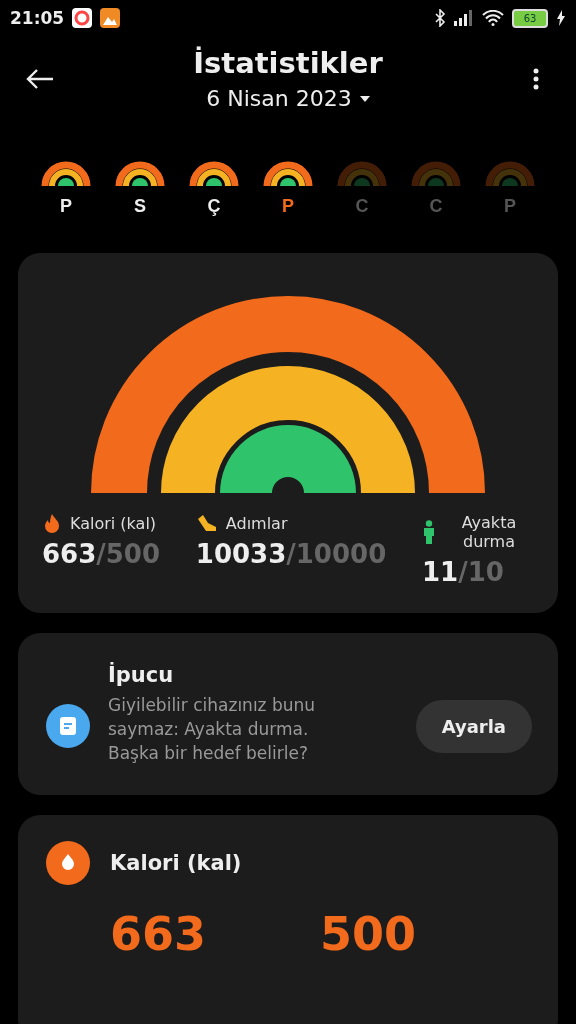 The height and width of the screenshot is (1024, 576). Describe the element at coordinates (536, 78) in the screenshot. I see `more-button` at that location.